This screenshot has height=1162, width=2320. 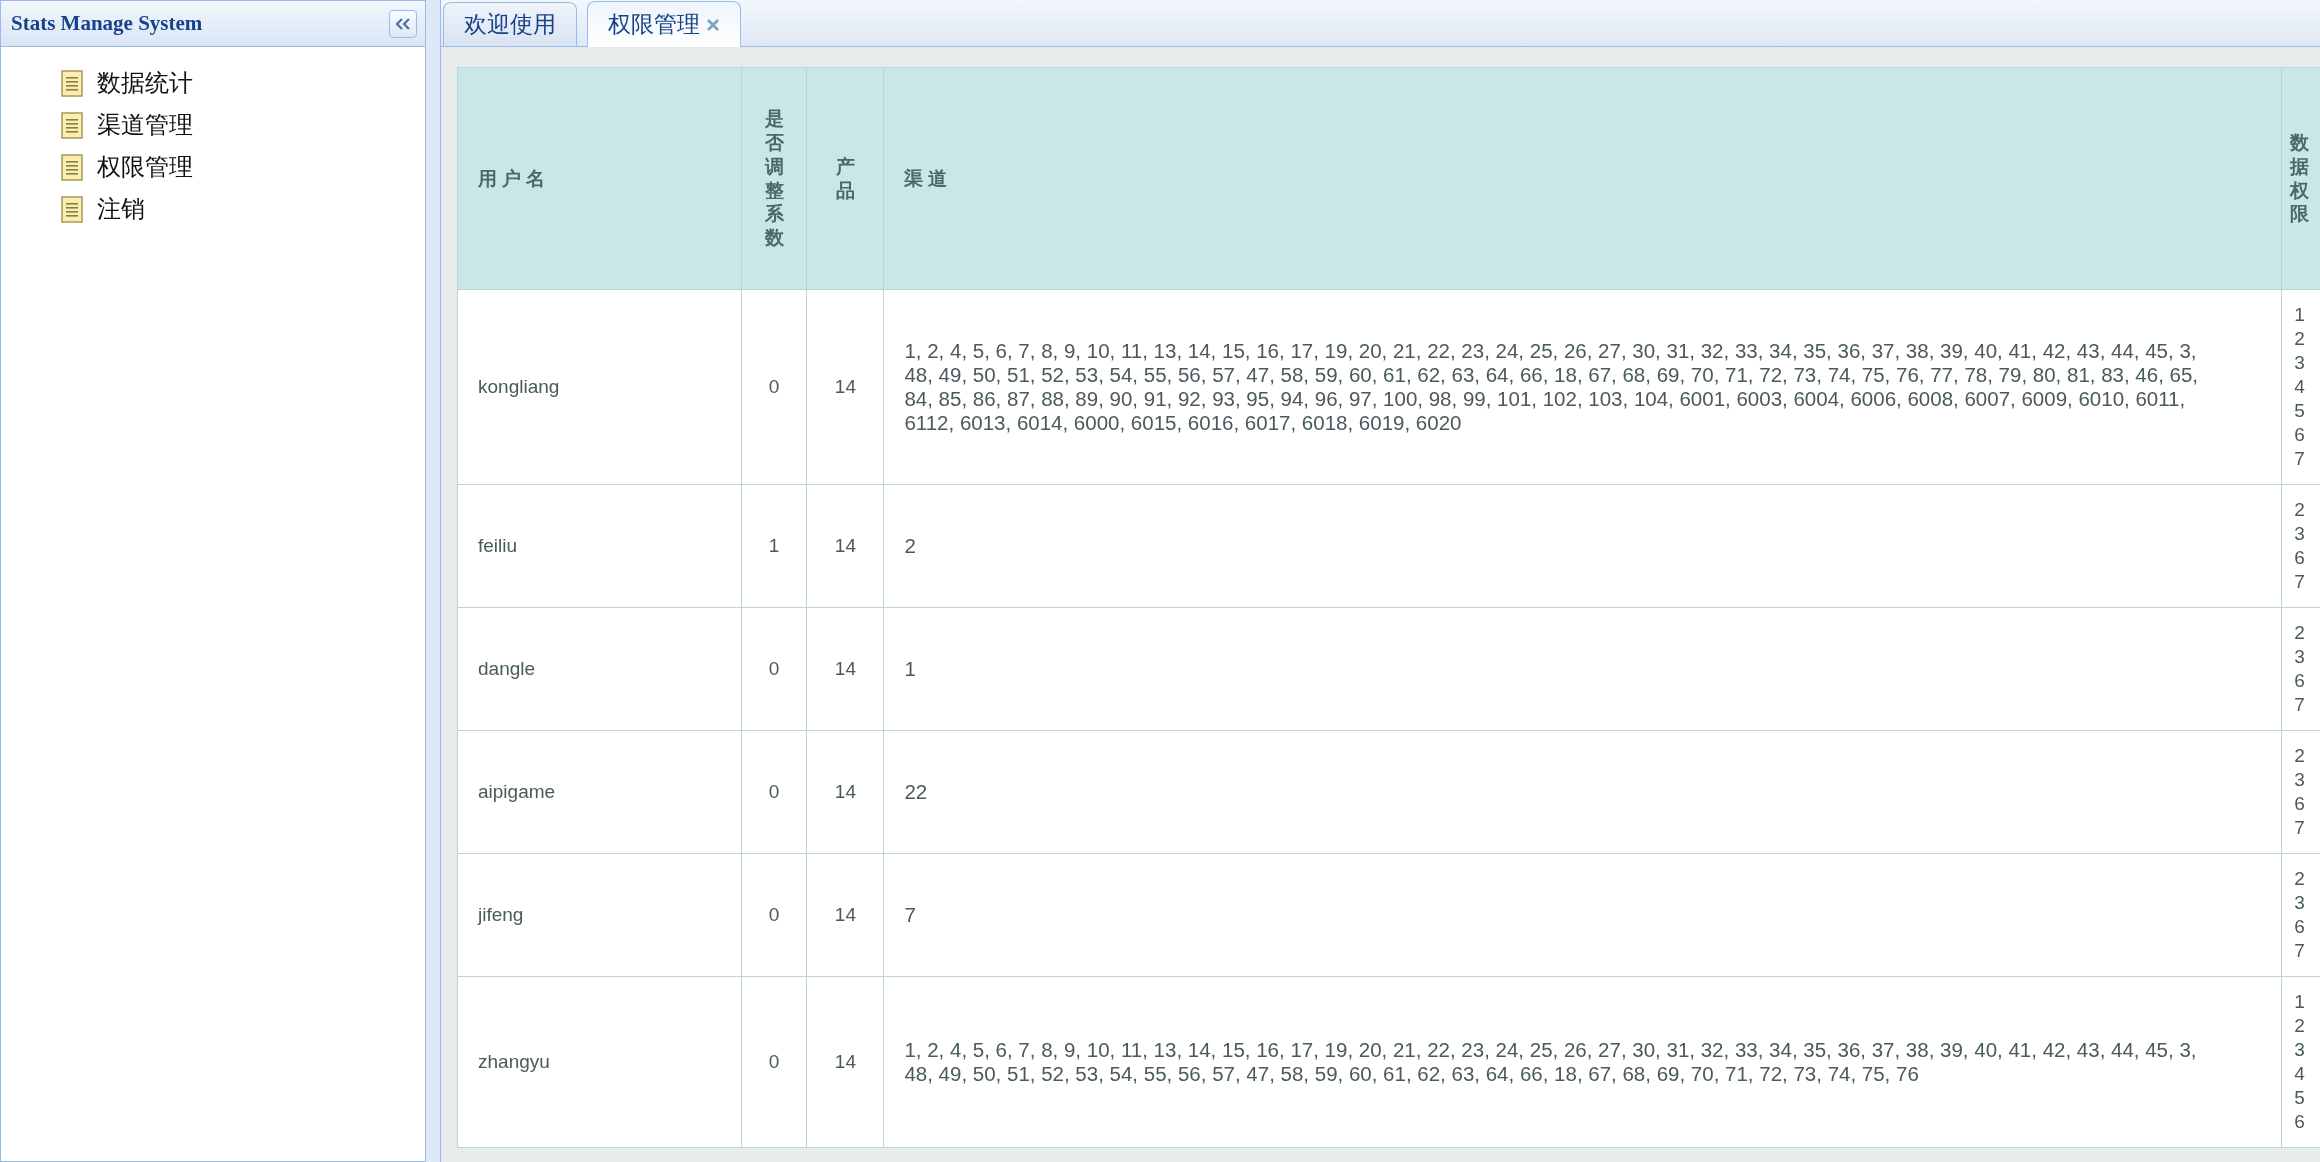 I want to click on column-header: 用户名, so click(x=599, y=178).